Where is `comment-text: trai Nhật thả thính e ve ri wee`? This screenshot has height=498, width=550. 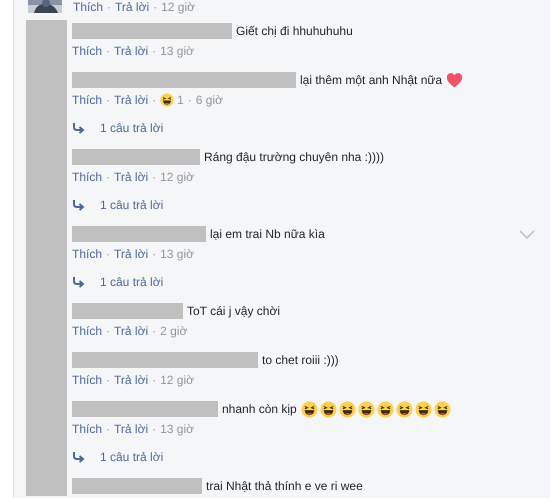 comment-text: trai Nhật thả thính e ve ri wee is located at coordinates (284, 486).